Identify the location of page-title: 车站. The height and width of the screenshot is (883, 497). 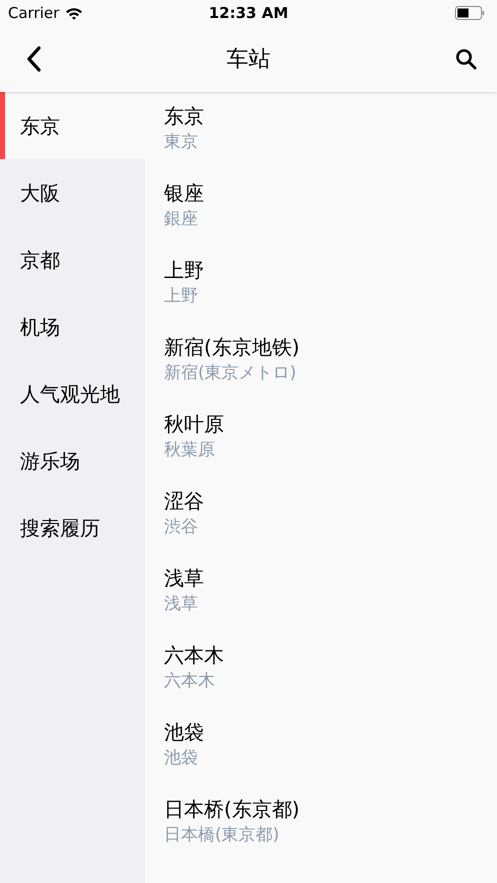
(248, 60).